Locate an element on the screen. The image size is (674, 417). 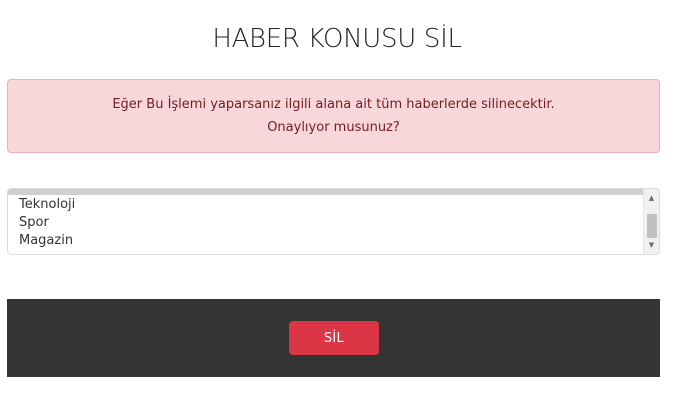
delete-button: SİL is located at coordinates (334, 338).